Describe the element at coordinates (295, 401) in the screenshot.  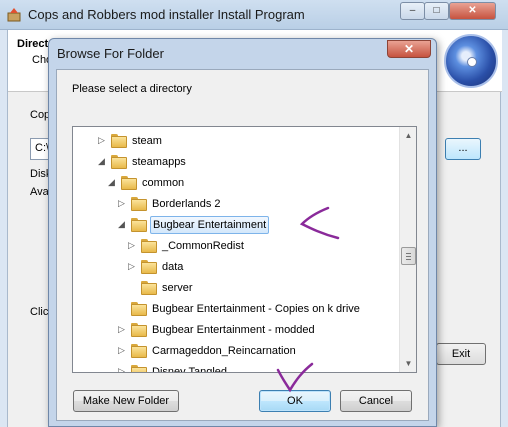
I see `ok-button: OK` at that location.